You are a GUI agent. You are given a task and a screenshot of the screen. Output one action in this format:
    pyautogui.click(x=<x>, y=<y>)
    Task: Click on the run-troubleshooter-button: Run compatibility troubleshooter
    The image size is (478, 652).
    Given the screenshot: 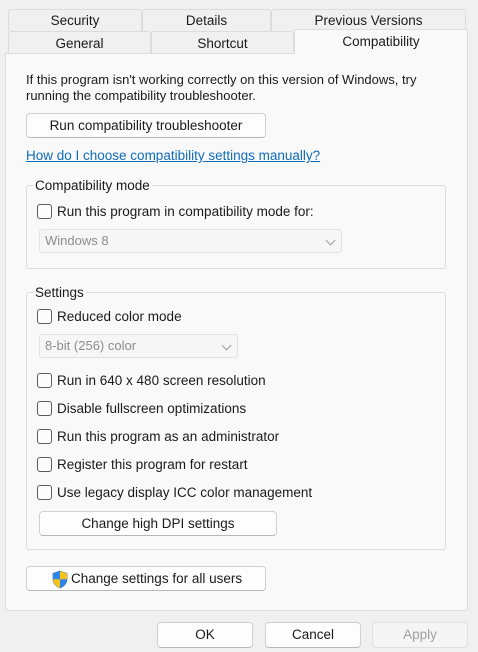 What is the action you would take?
    pyautogui.click(x=146, y=125)
    